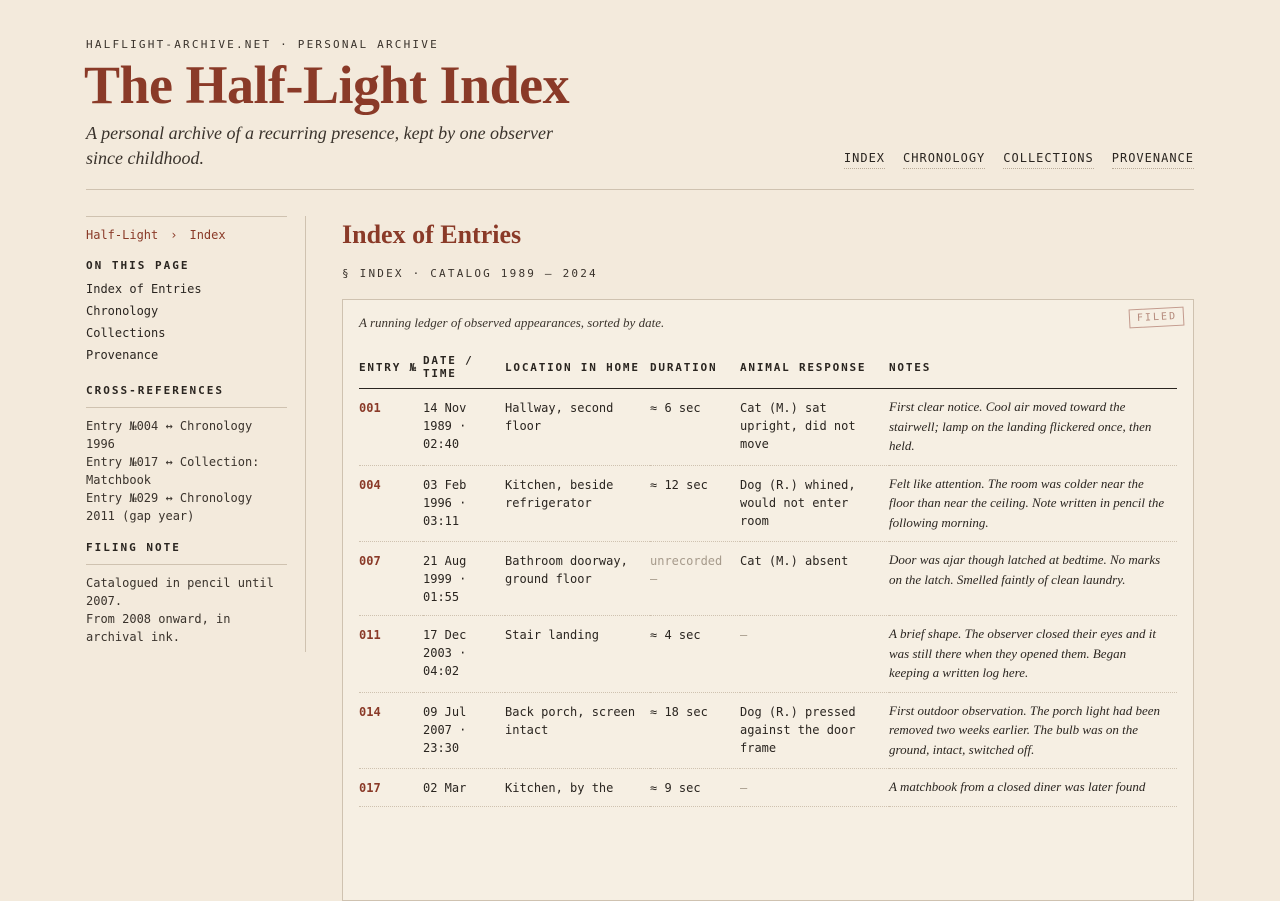  What do you see at coordinates (186, 235) in the screenshot?
I see `breadcrumb: Half-Light › Index` at bounding box center [186, 235].